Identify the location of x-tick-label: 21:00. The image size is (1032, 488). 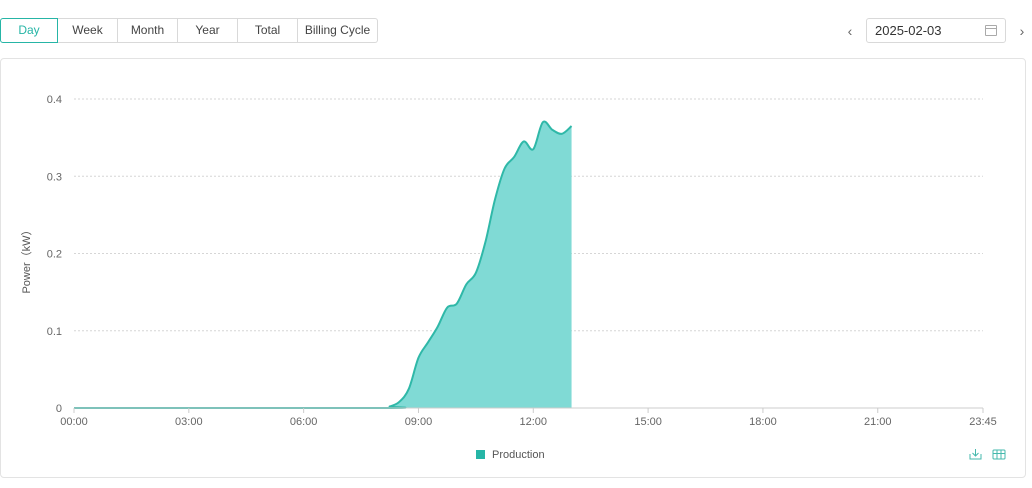
(878, 422).